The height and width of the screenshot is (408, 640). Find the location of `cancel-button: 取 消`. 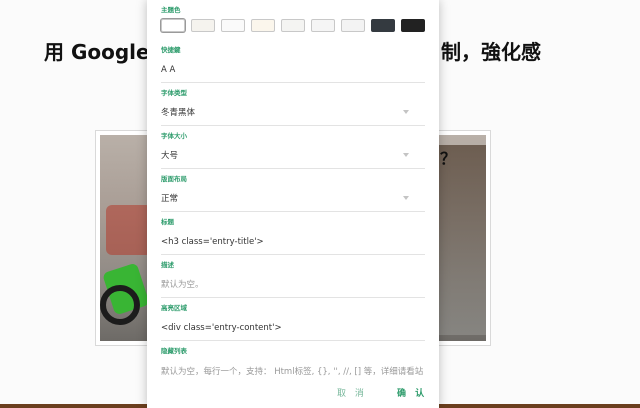

cancel-button: 取 消 is located at coordinates (352, 392).